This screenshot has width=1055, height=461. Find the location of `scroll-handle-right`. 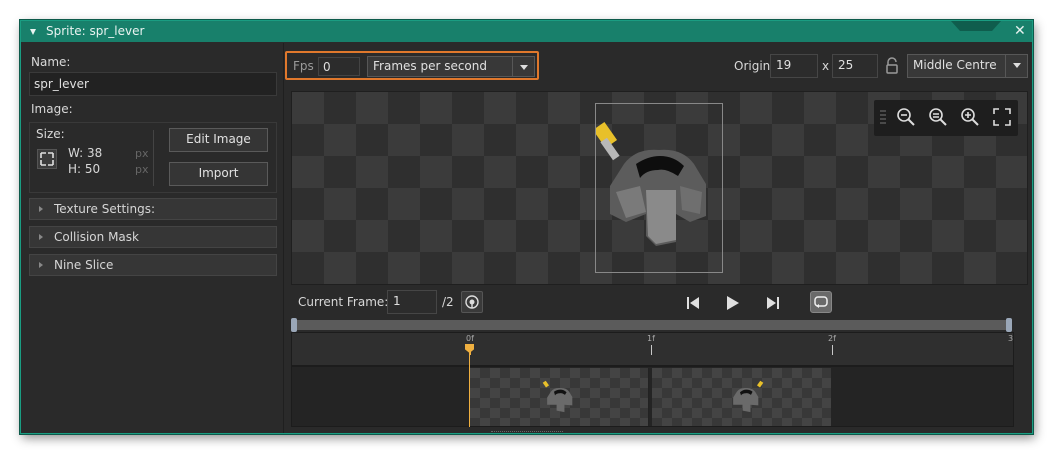

scroll-handle-right is located at coordinates (1009, 325).